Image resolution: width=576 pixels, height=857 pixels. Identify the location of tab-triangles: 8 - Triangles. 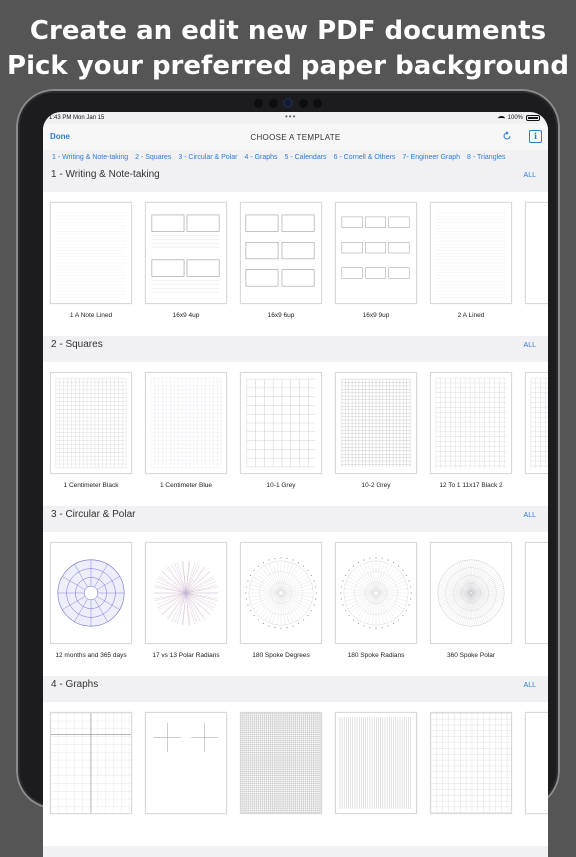
(486, 158).